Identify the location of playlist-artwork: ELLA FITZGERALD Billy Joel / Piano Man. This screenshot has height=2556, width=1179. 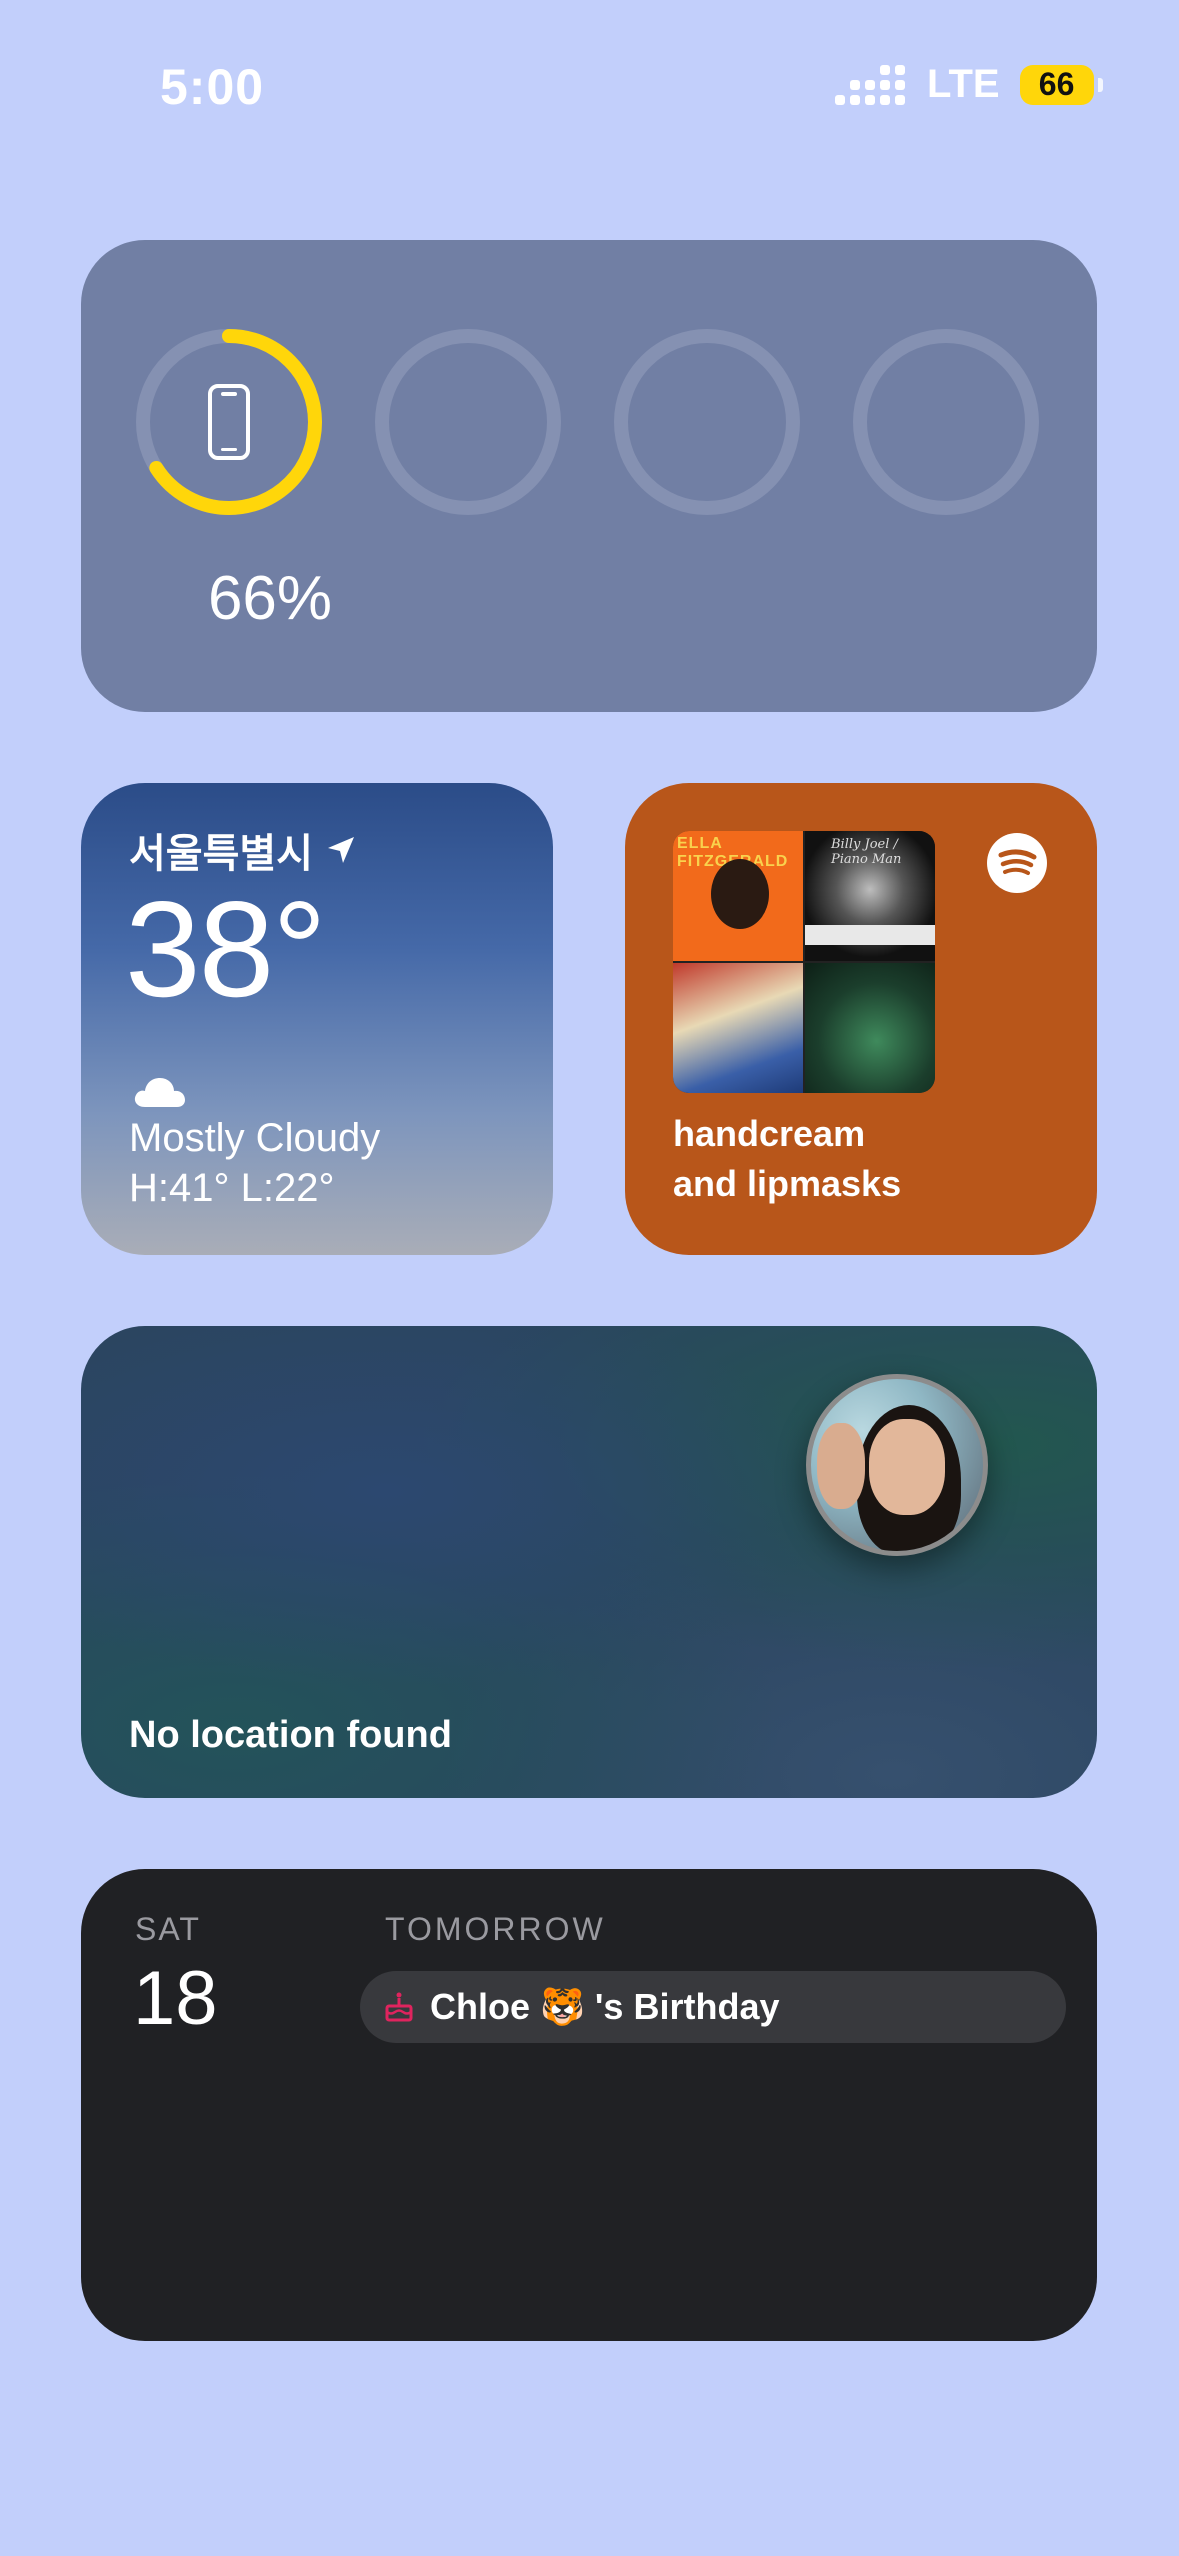
(804, 962).